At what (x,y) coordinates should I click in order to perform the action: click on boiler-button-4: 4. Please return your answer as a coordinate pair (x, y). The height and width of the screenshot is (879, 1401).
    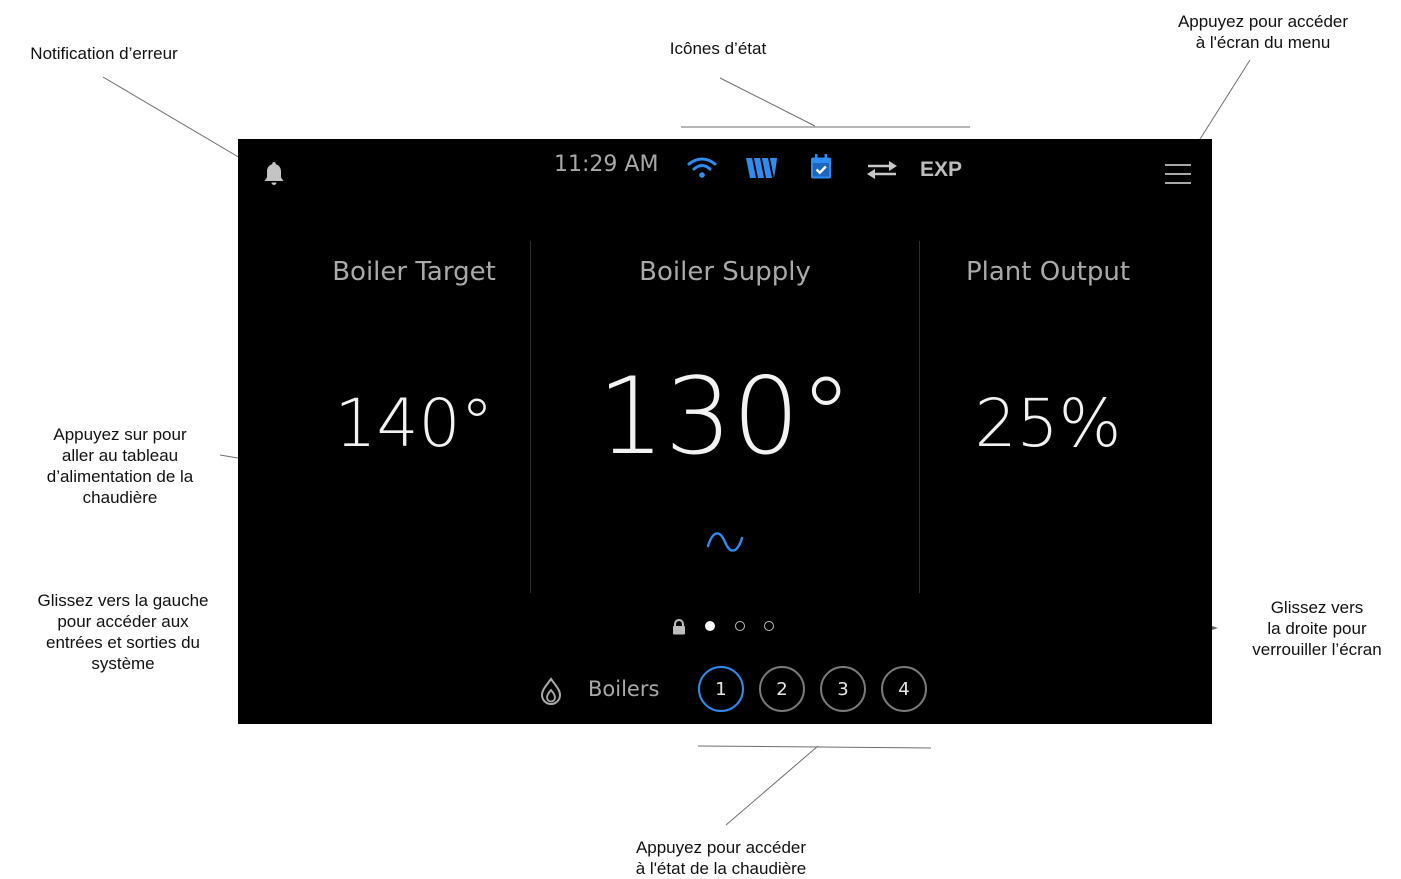
    Looking at the image, I should click on (904, 689).